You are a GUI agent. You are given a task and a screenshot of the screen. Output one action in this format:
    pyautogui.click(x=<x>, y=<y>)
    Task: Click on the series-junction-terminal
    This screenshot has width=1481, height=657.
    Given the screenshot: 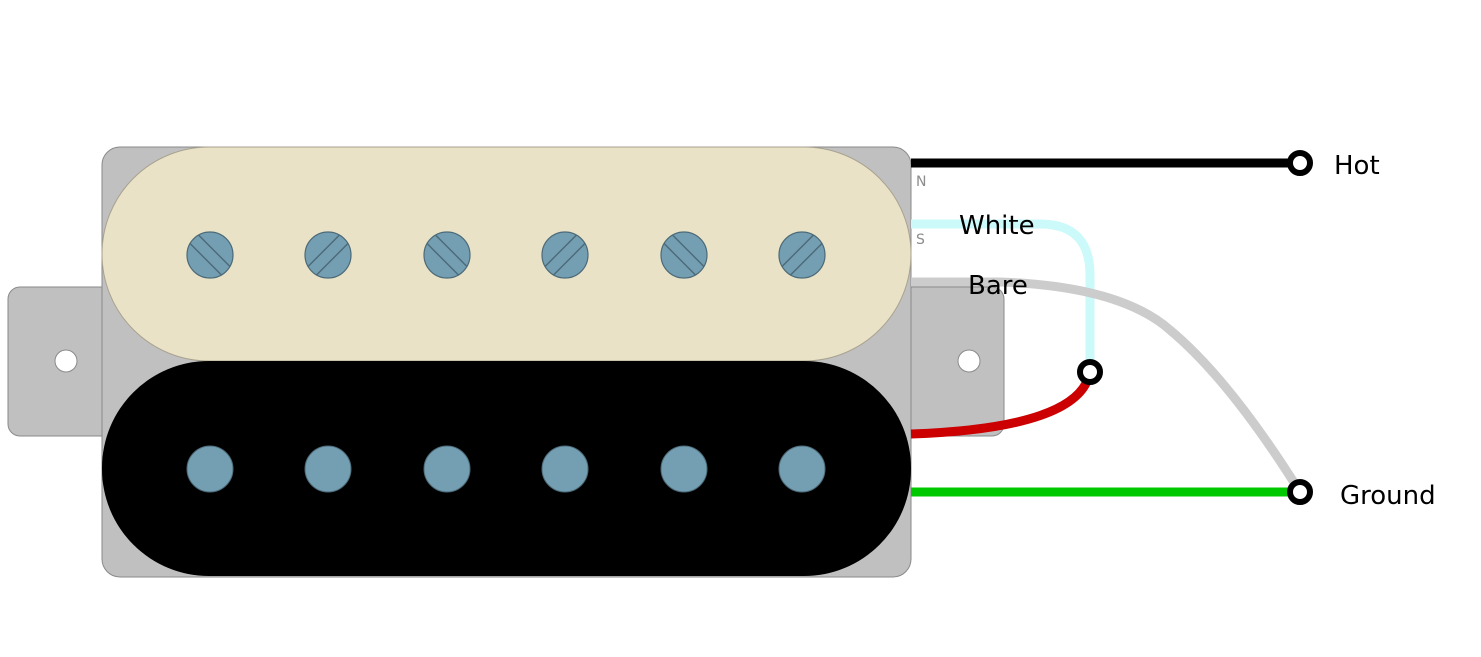 What is the action you would take?
    pyautogui.click(x=1090, y=372)
    